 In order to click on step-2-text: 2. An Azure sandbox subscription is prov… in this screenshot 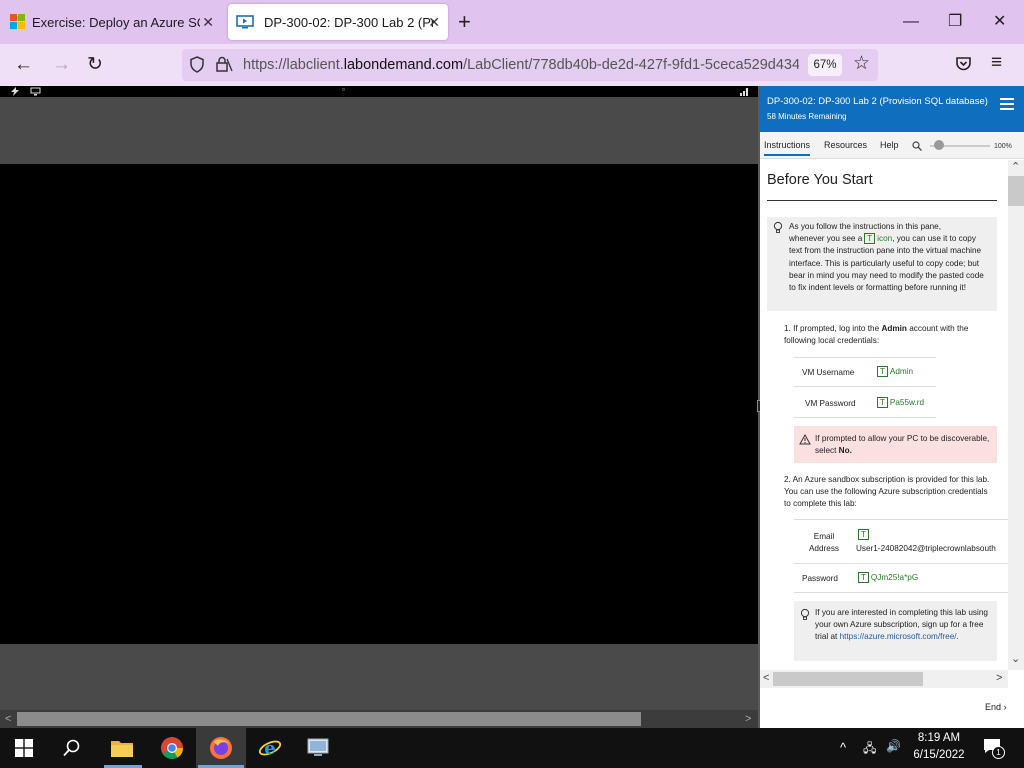, I will do `click(887, 492)`.